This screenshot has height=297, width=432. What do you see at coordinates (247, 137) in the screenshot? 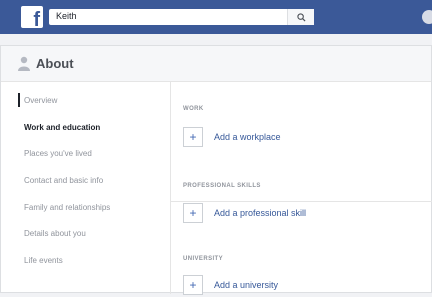
I see `add-workplace-label: Add a workplace` at bounding box center [247, 137].